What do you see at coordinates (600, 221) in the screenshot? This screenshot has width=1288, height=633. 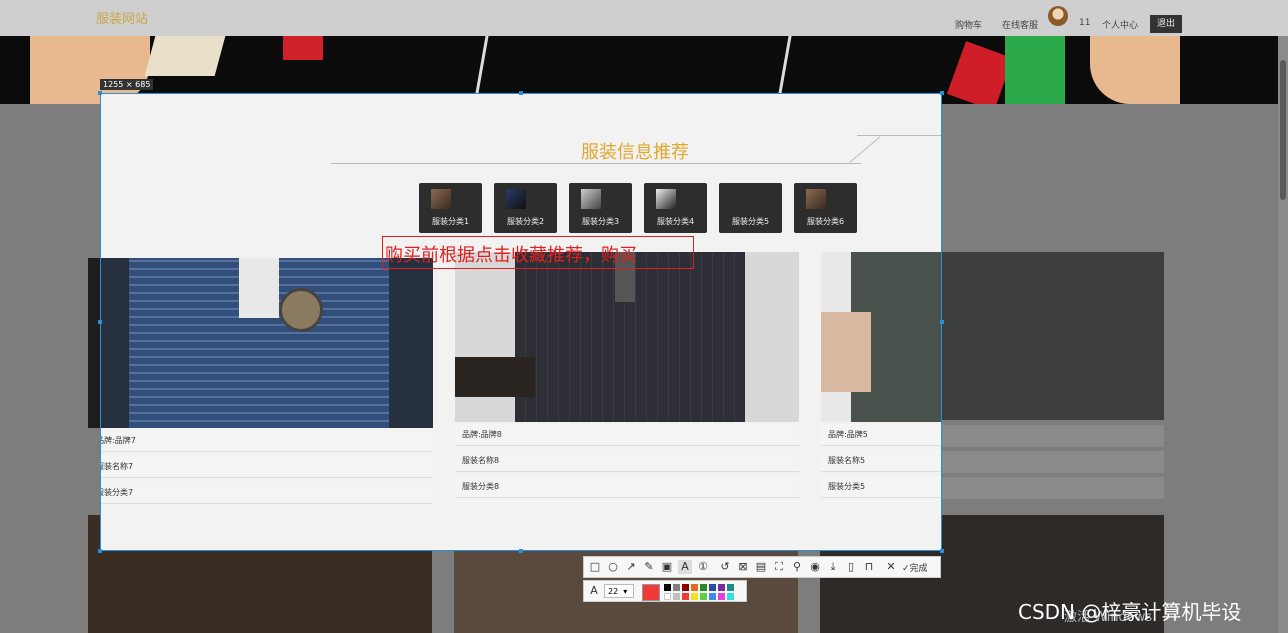 I see `category-label: 服装分类3` at bounding box center [600, 221].